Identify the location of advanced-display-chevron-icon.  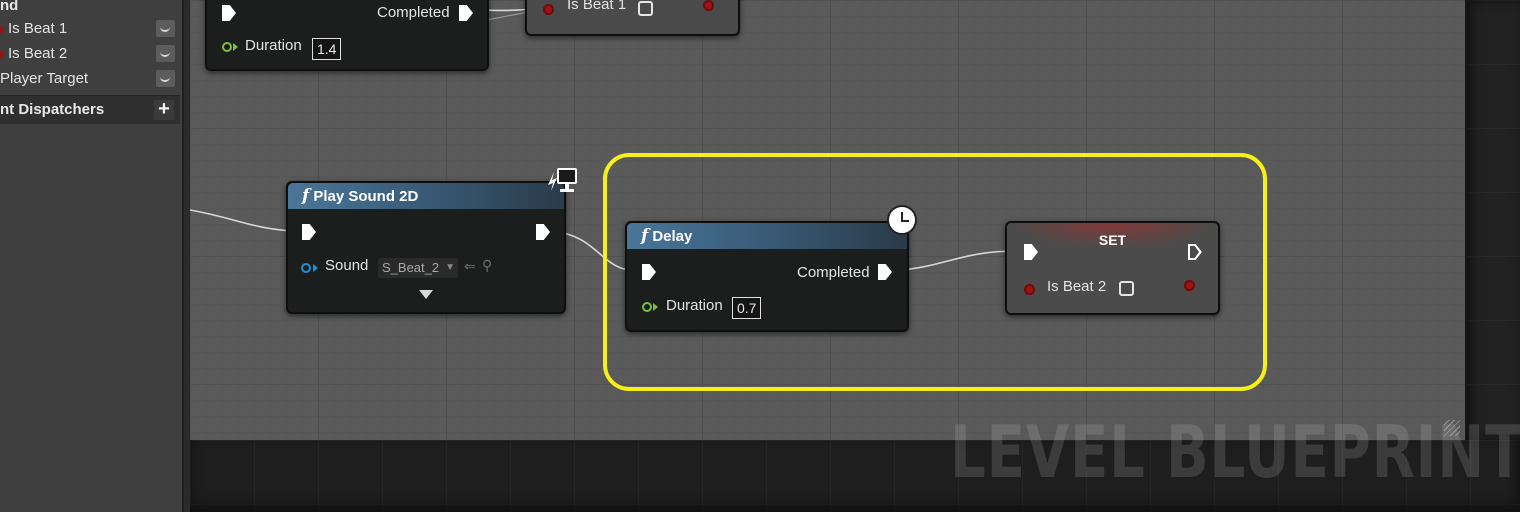
(426, 294).